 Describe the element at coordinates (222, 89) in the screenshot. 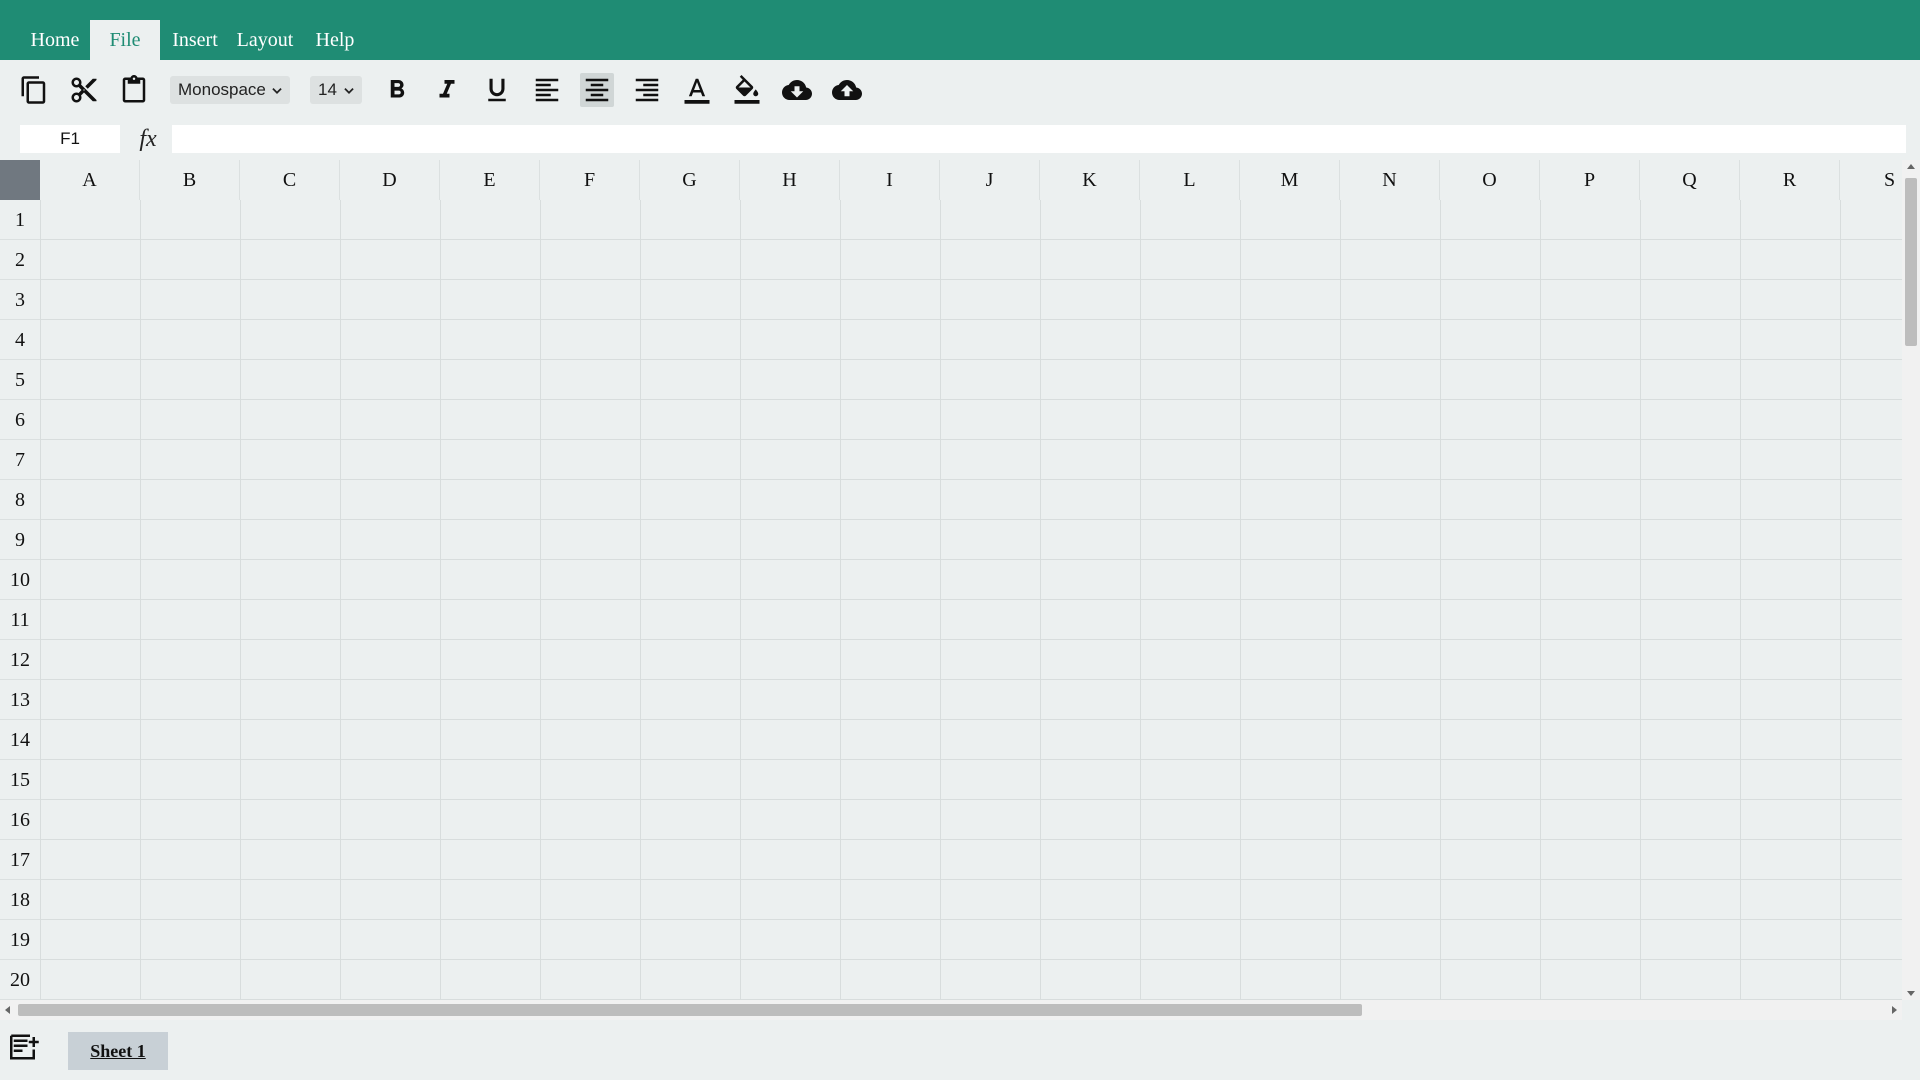

I see `font-family-value: Monospace` at that location.